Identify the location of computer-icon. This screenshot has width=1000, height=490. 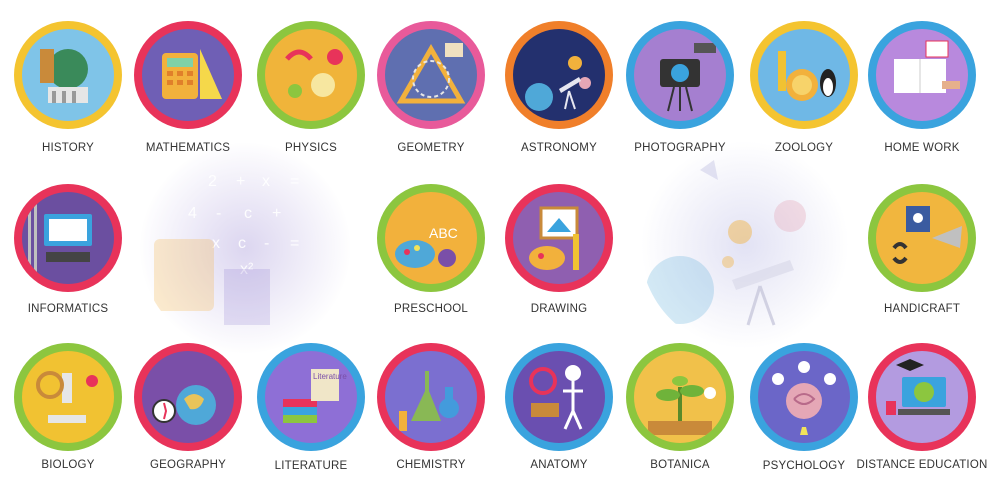
(68, 238).